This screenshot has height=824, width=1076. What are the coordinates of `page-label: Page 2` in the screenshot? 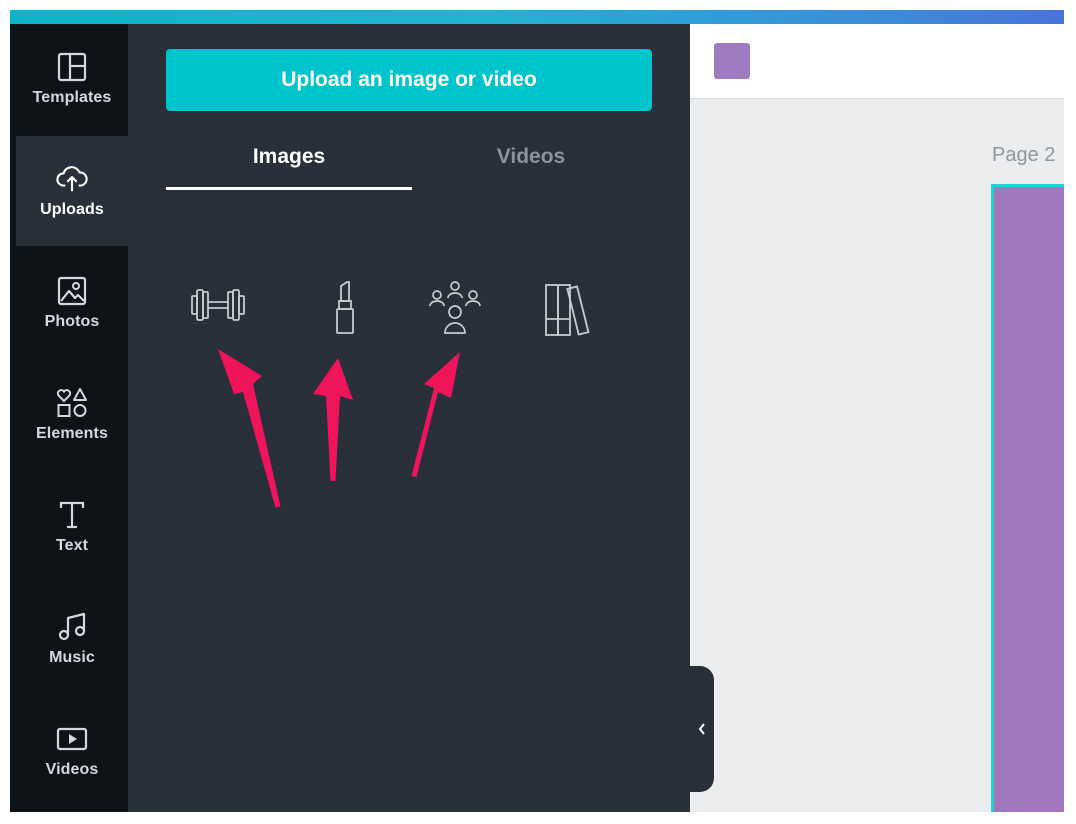 It's located at (1024, 155).